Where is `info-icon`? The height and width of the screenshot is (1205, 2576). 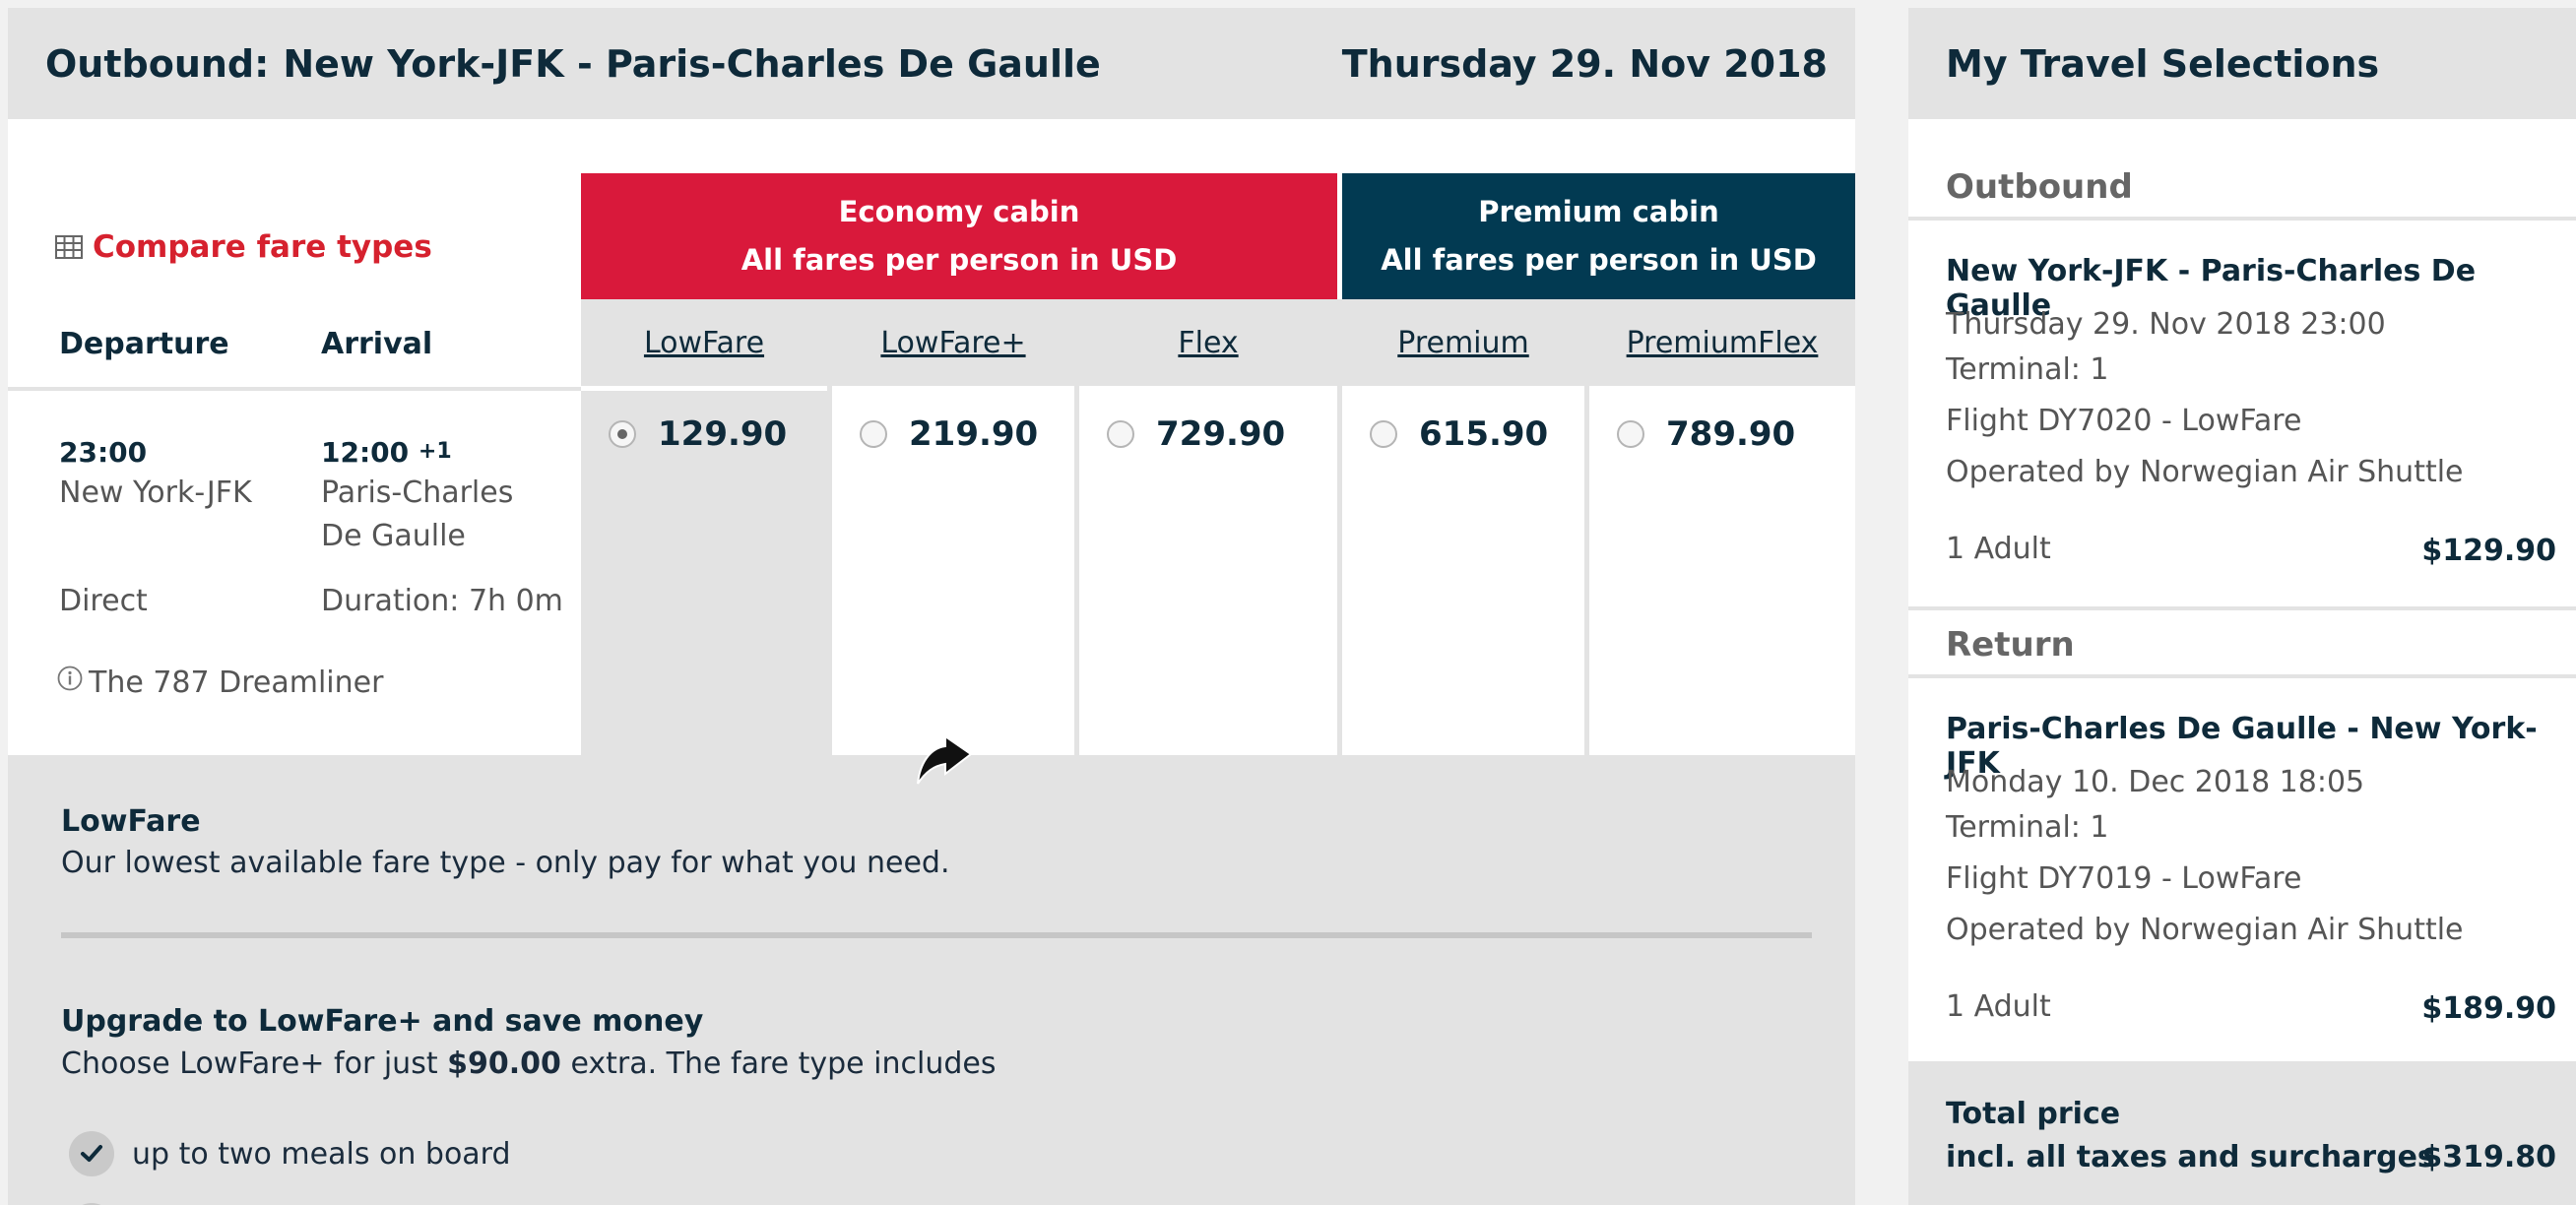 info-icon is located at coordinates (70, 678).